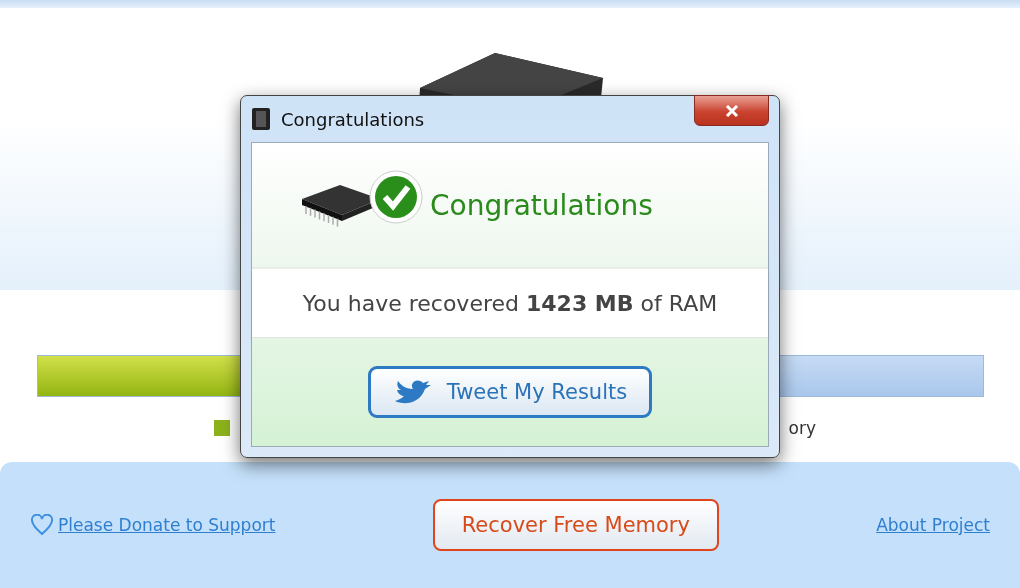 This screenshot has height=588, width=1020. I want to click on close-icon, so click(731, 110).